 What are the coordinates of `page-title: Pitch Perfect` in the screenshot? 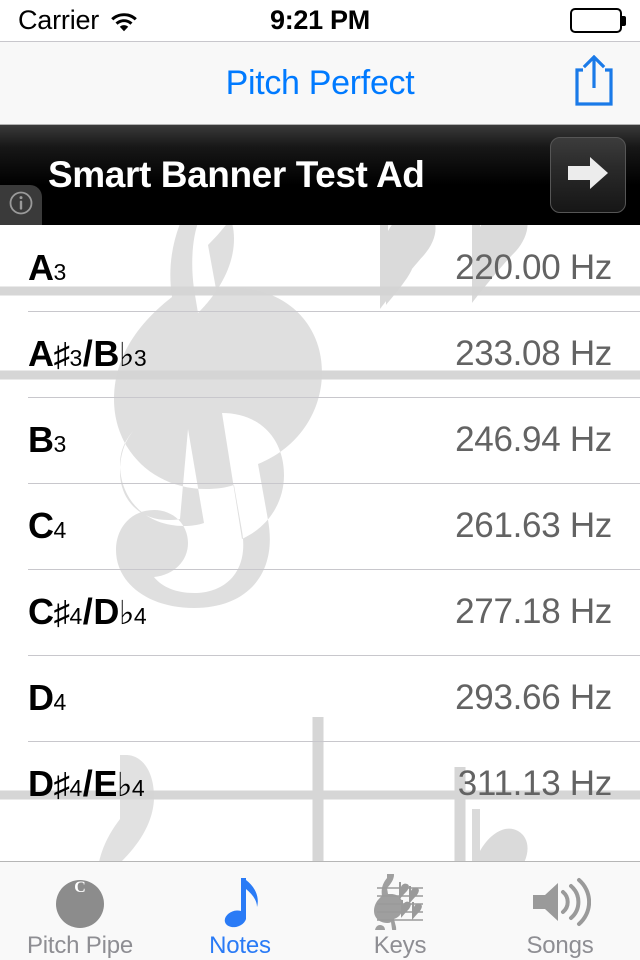 It's located at (320, 82).